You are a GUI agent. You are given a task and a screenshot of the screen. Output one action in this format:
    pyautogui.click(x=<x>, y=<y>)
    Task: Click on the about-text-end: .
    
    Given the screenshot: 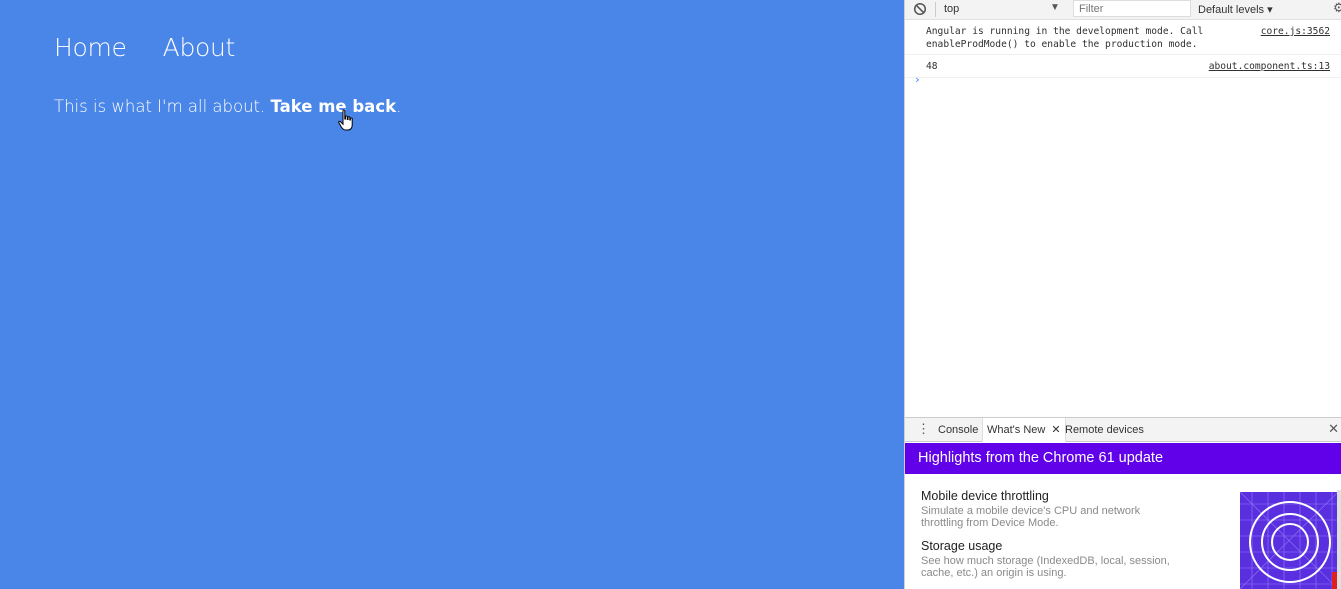 What is the action you would take?
    pyautogui.click(x=399, y=106)
    